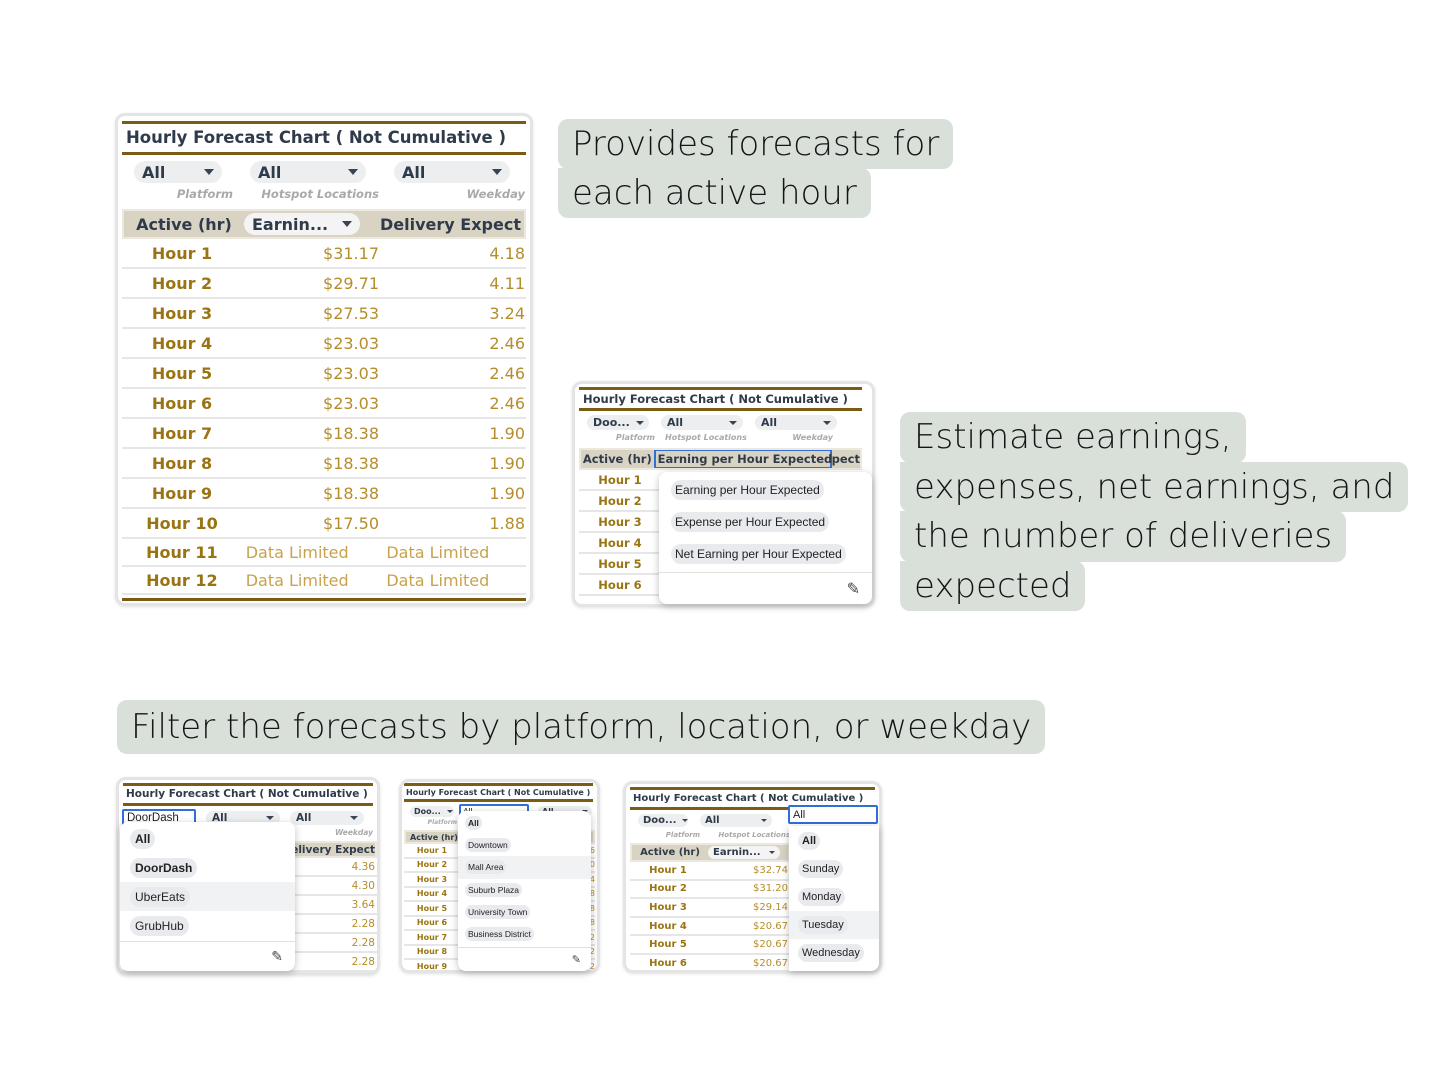 The height and width of the screenshot is (1084, 1445). What do you see at coordinates (710, 908) in the screenshot?
I see `table-row: Hour 3 $29.14` at bounding box center [710, 908].